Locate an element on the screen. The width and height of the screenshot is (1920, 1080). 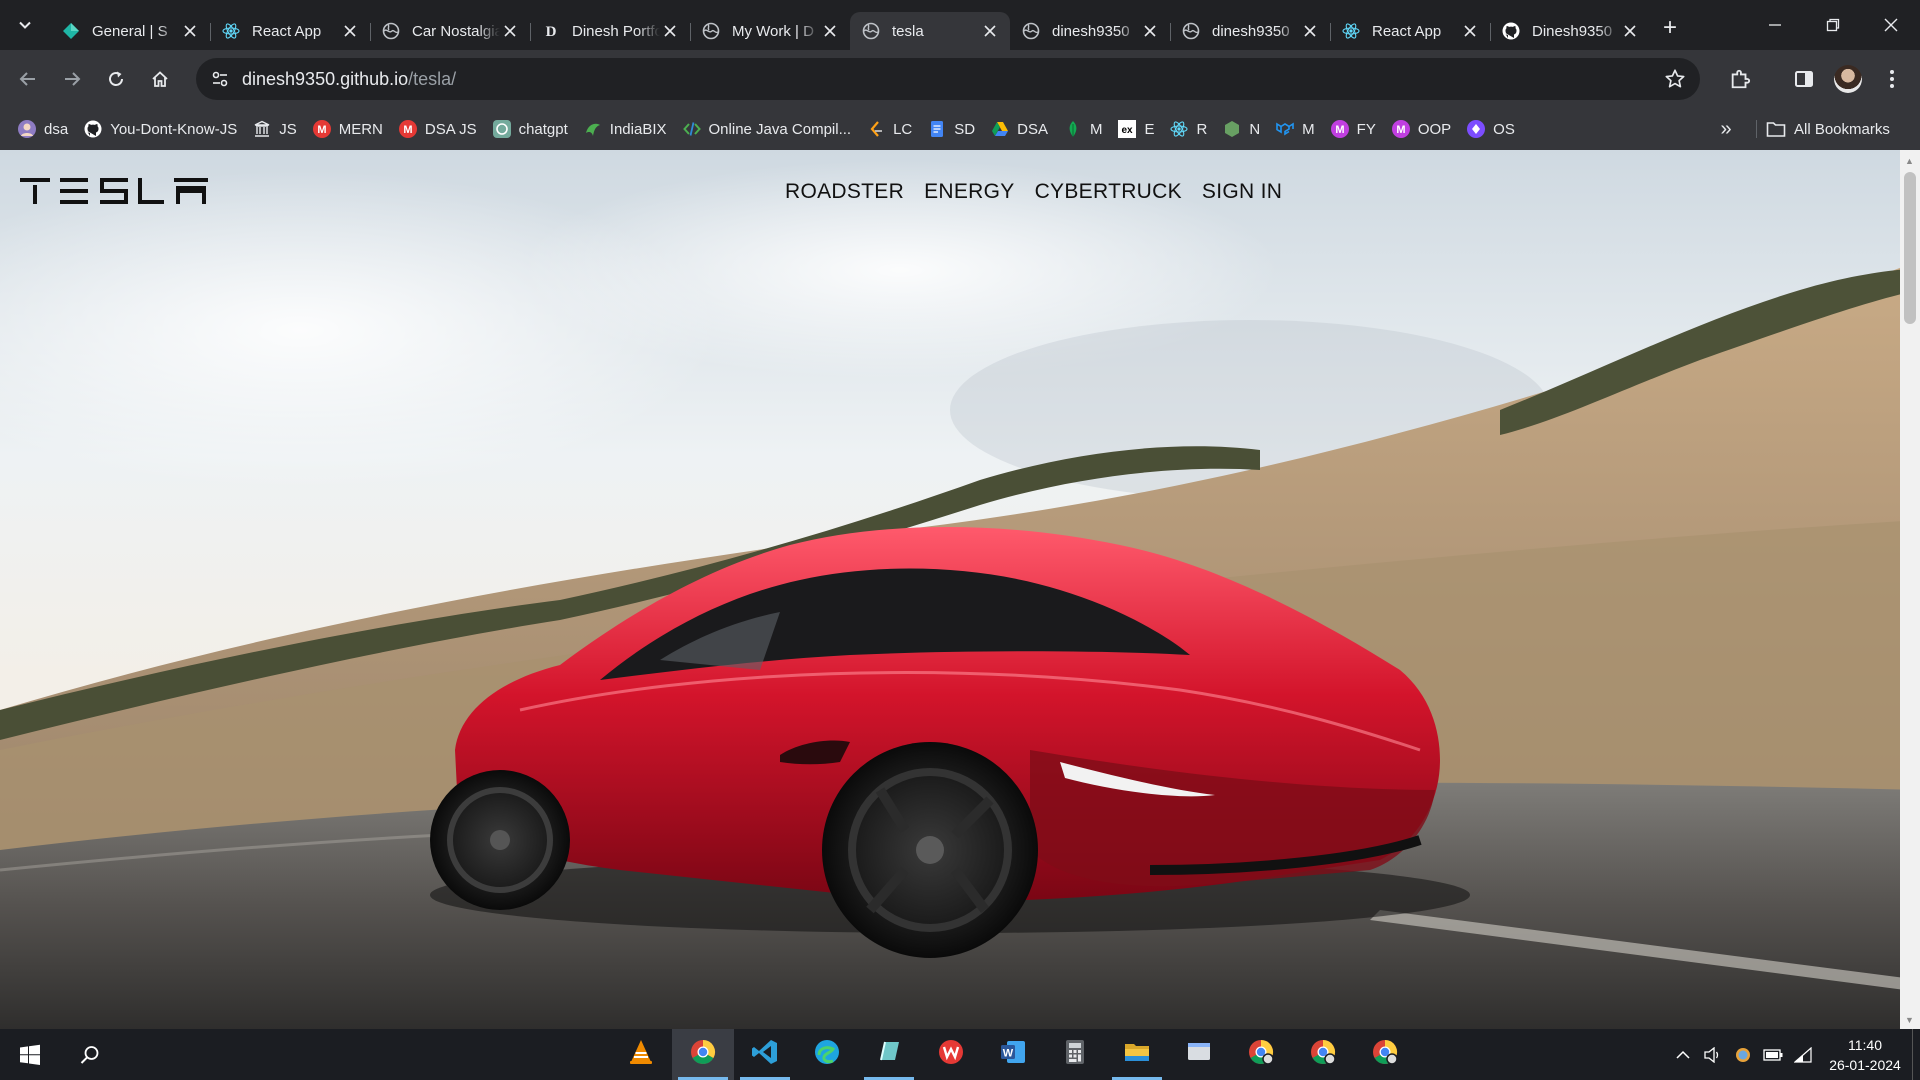
browser-tab: Dinesh9350 is located at coordinates (1570, 31).